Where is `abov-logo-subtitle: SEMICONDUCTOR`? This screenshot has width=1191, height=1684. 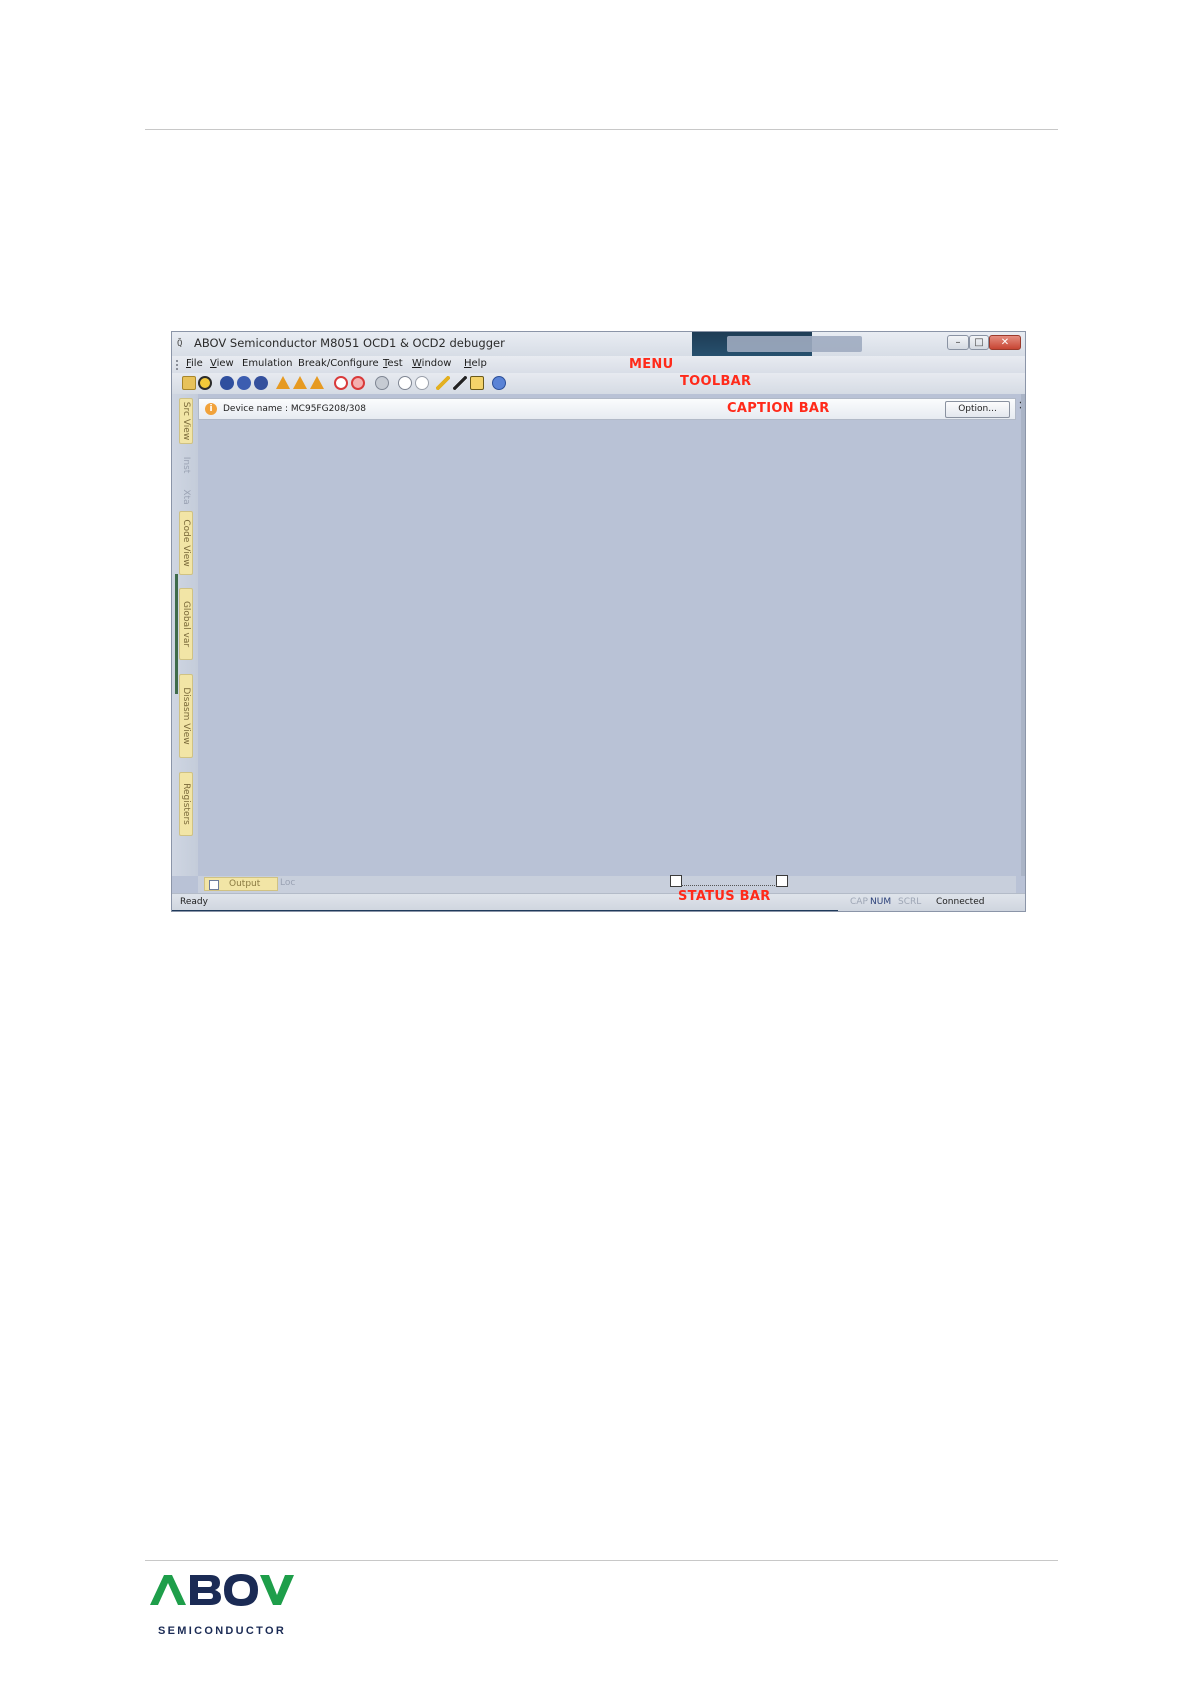 abov-logo-subtitle: SEMICONDUCTOR is located at coordinates (222, 1631).